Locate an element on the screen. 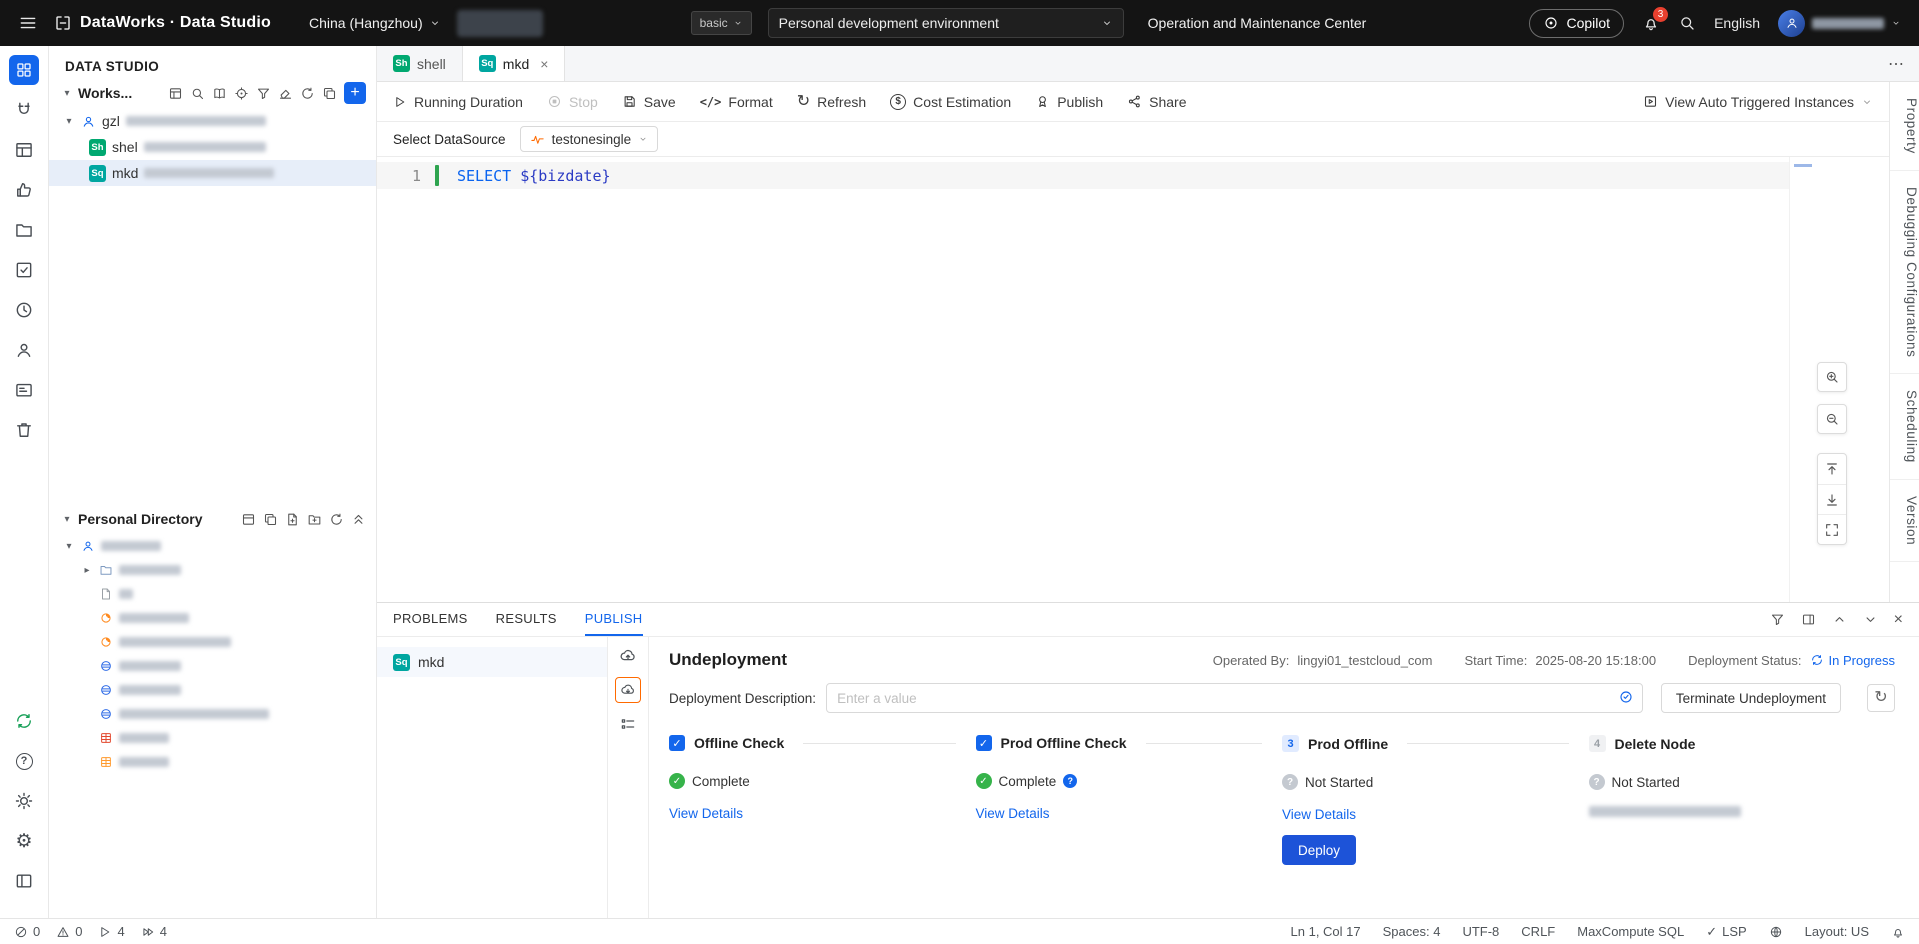  help-icon: ? is located at coordinates (24, 761).